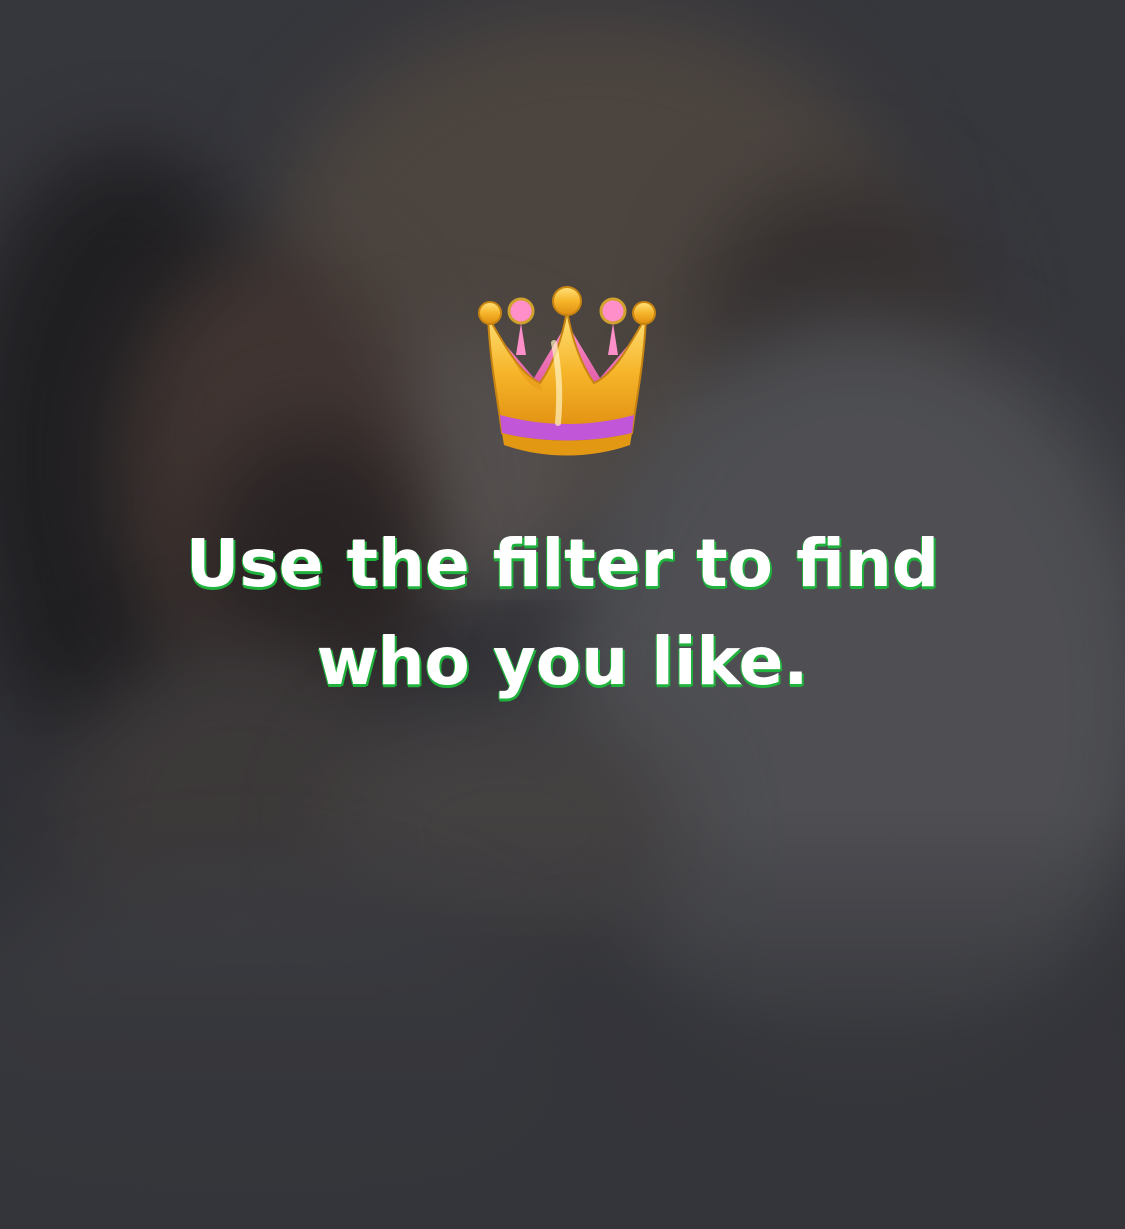 This screenshot has height=1229, width=1125. What do you see at coordinates (562, 563) in the screenshot?
I see `headline-line-1: Use the filter to find` at bounding box center [562, 563].